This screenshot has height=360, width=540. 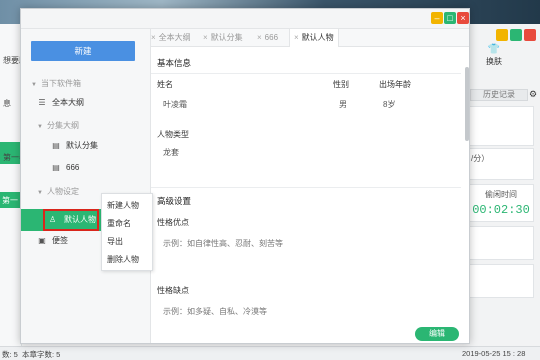 I want to click on list-icon: ☰, so click(x=42, y=102).